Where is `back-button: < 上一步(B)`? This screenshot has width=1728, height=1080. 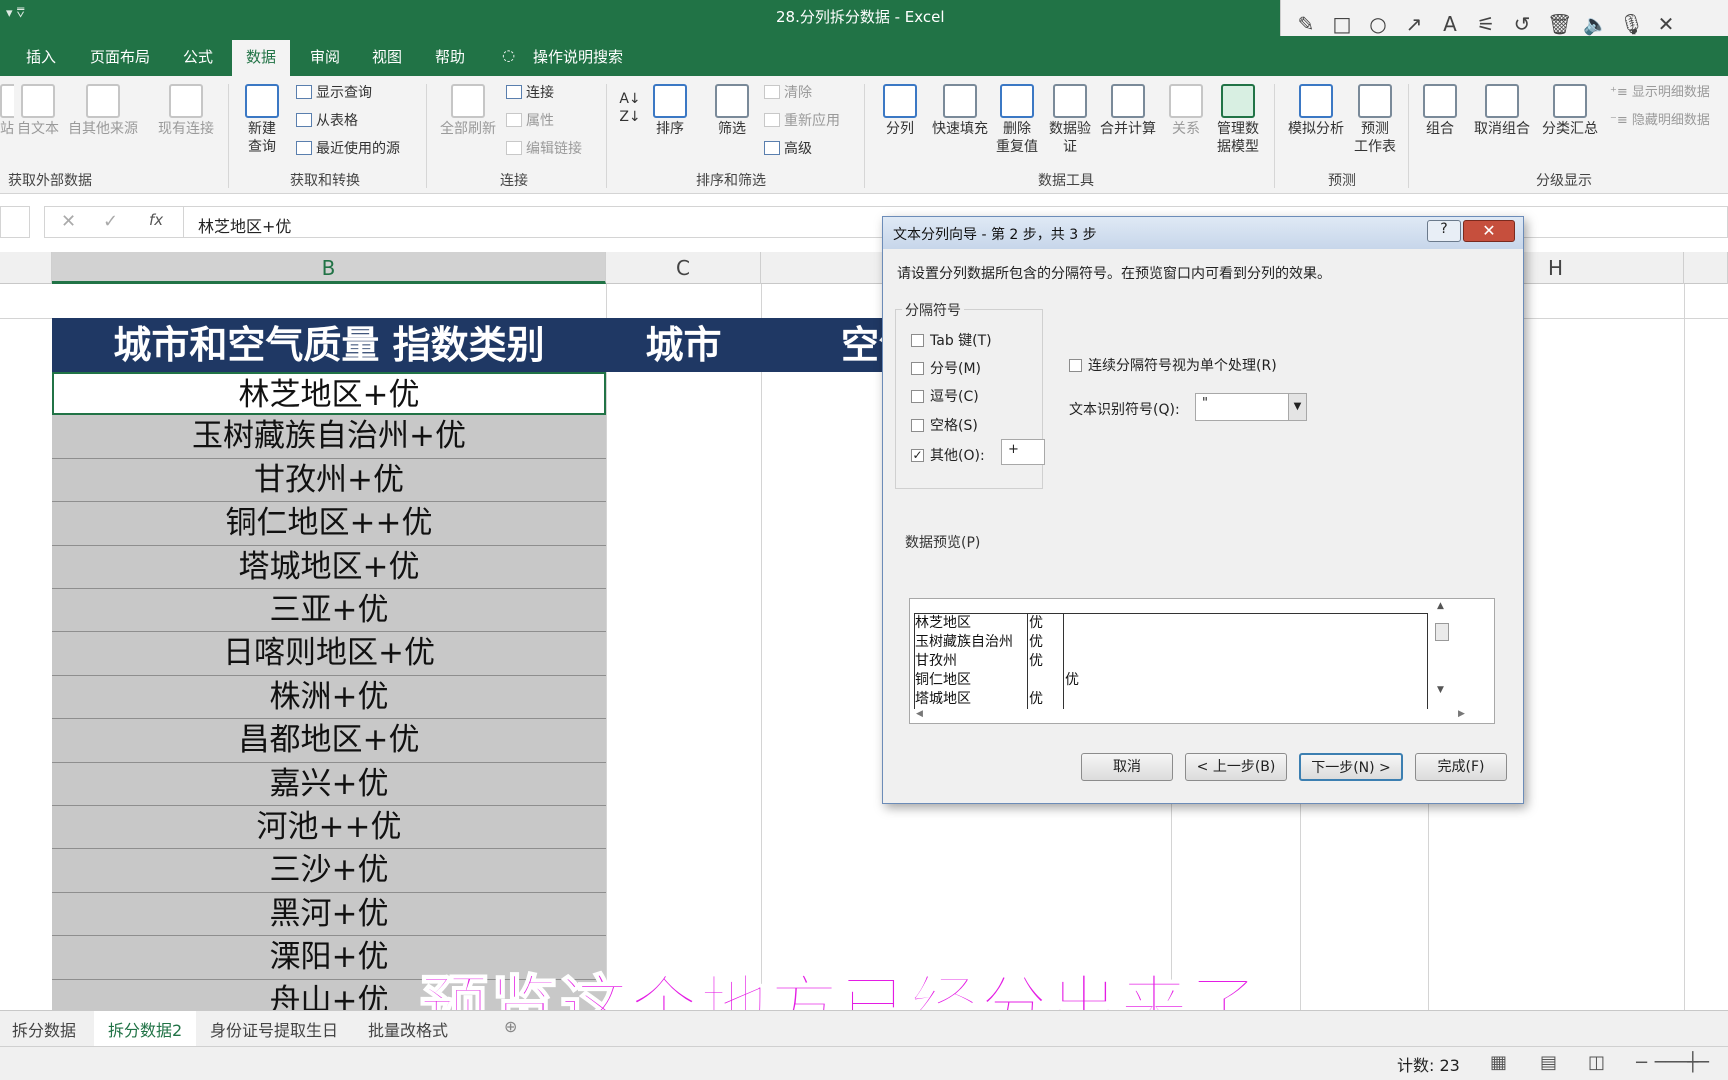 back-button: < 上一步(B) is located at coordinates (1236, 767).